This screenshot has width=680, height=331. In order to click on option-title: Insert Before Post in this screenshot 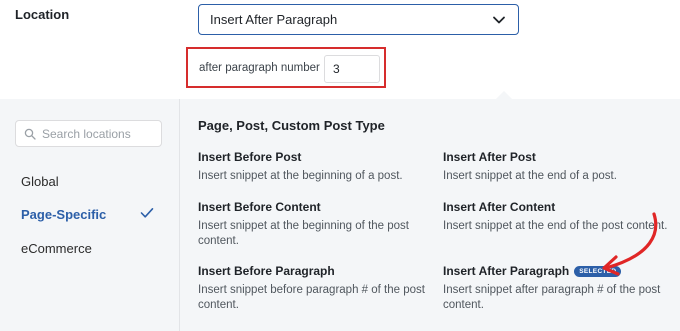, I will do `click(250, 157)`.